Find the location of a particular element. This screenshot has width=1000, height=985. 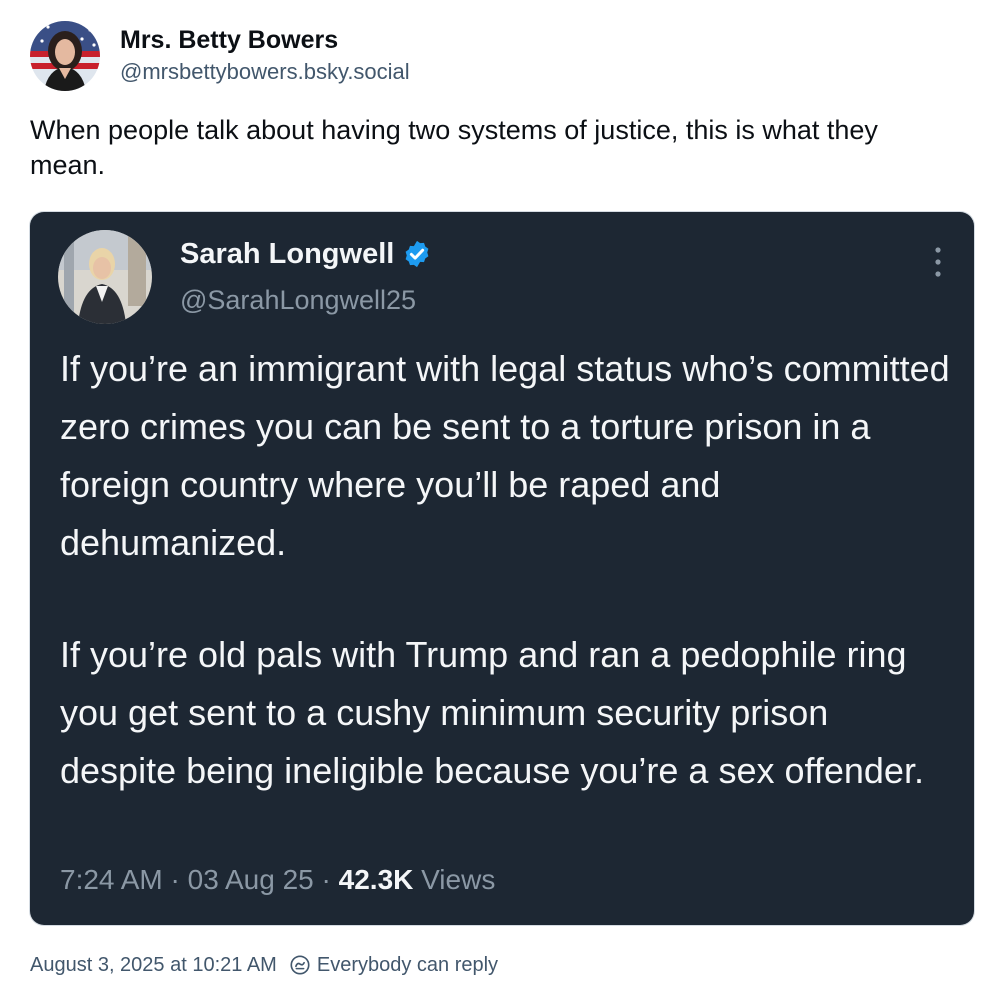

author-handle: @mrsbettybowers.bsky.social is located at coordinates (265, 72).